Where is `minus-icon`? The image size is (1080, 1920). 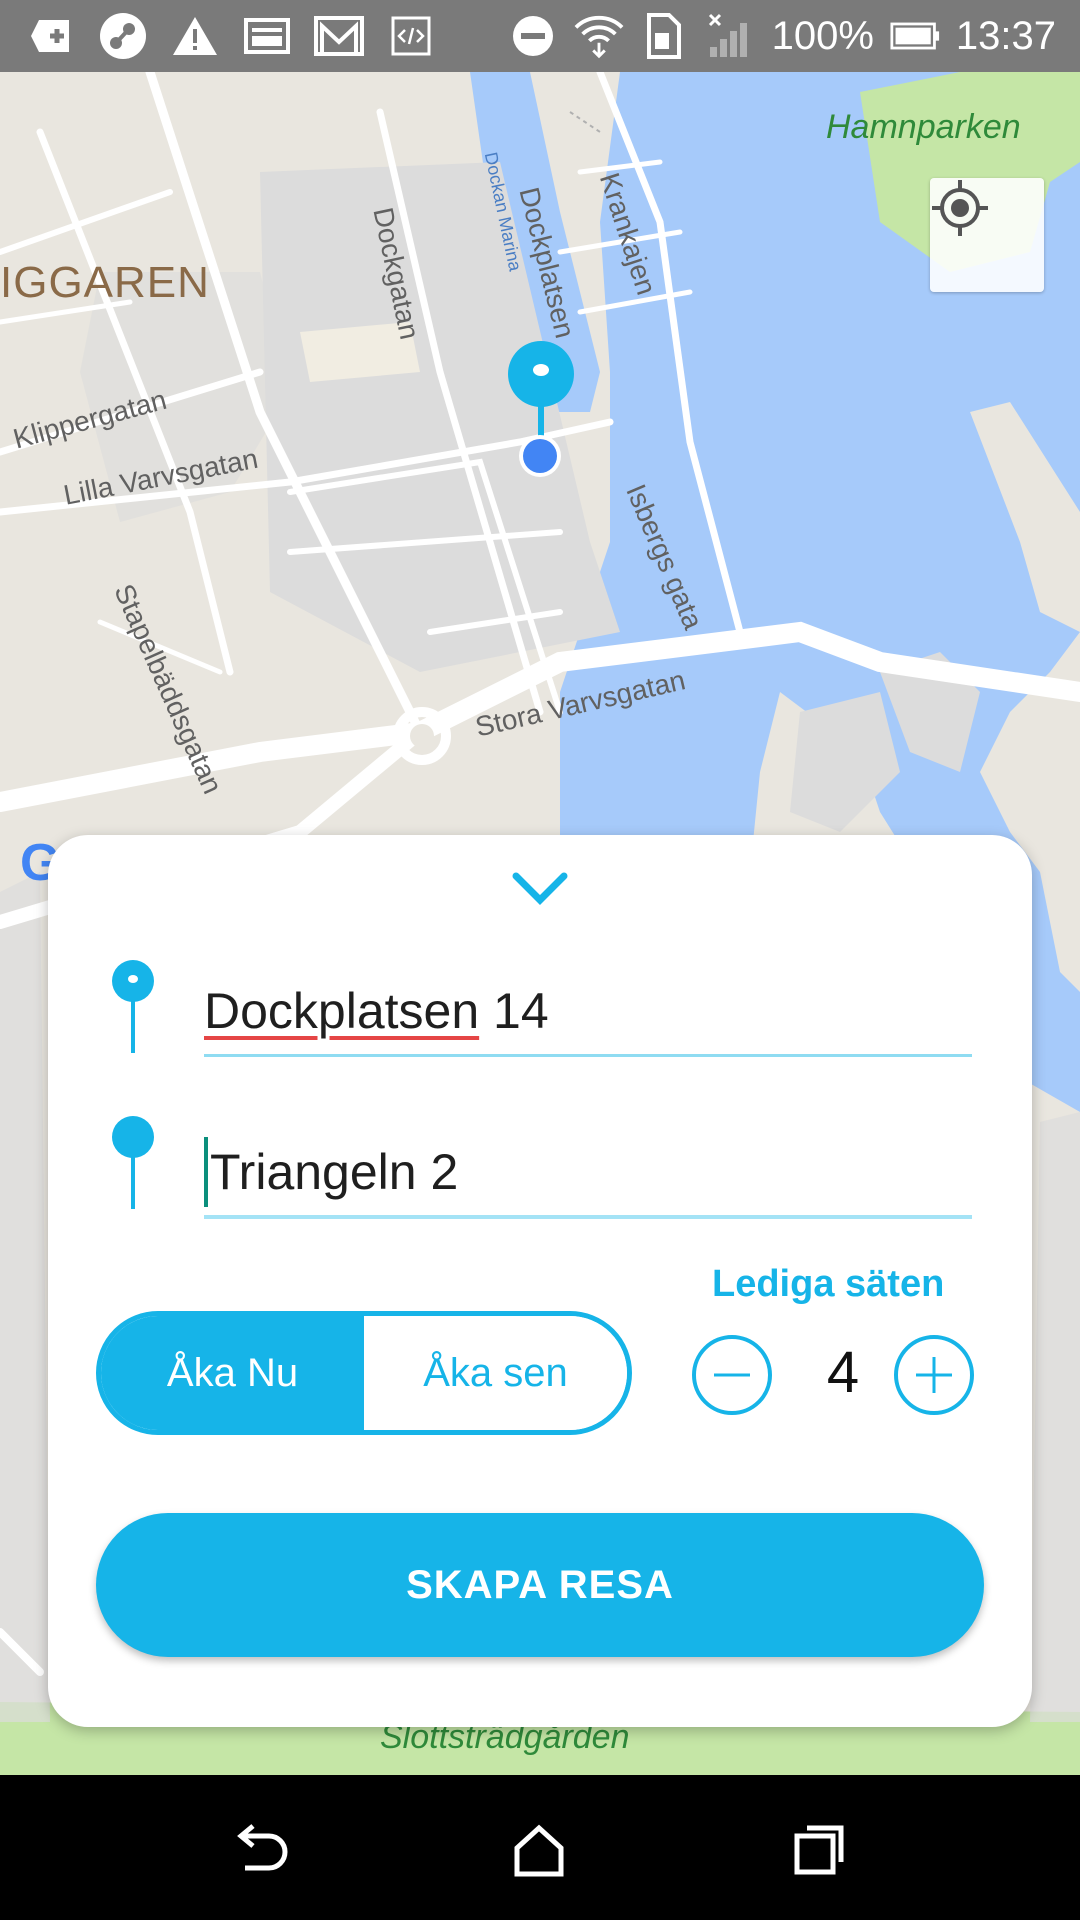
minus-icon is located at coordinates (732, 1375).